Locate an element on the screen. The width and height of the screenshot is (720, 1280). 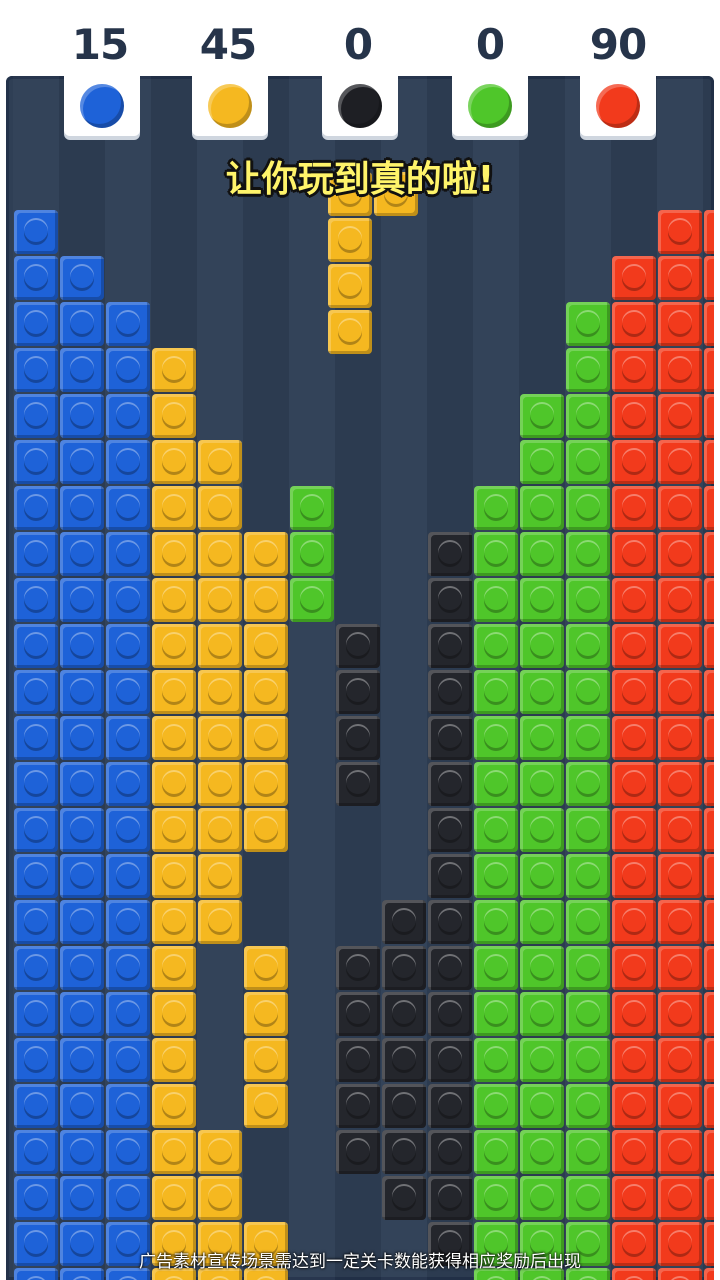
yellow-circle-icon is located at coordinates (230, 106).